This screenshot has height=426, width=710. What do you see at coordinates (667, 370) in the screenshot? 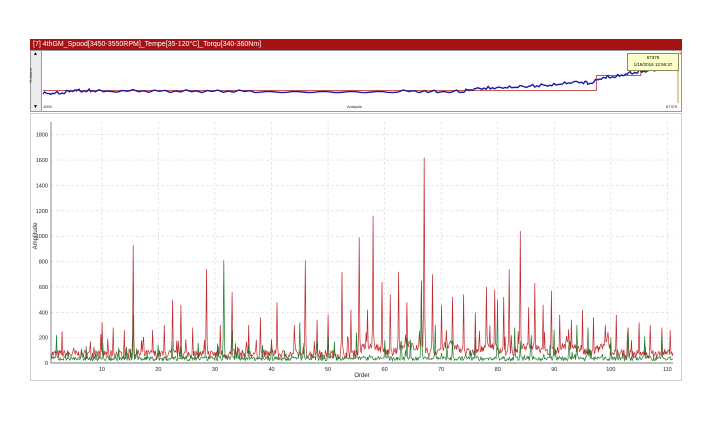
I see `x-tick-label: 110` at bounding box center [667, 370].